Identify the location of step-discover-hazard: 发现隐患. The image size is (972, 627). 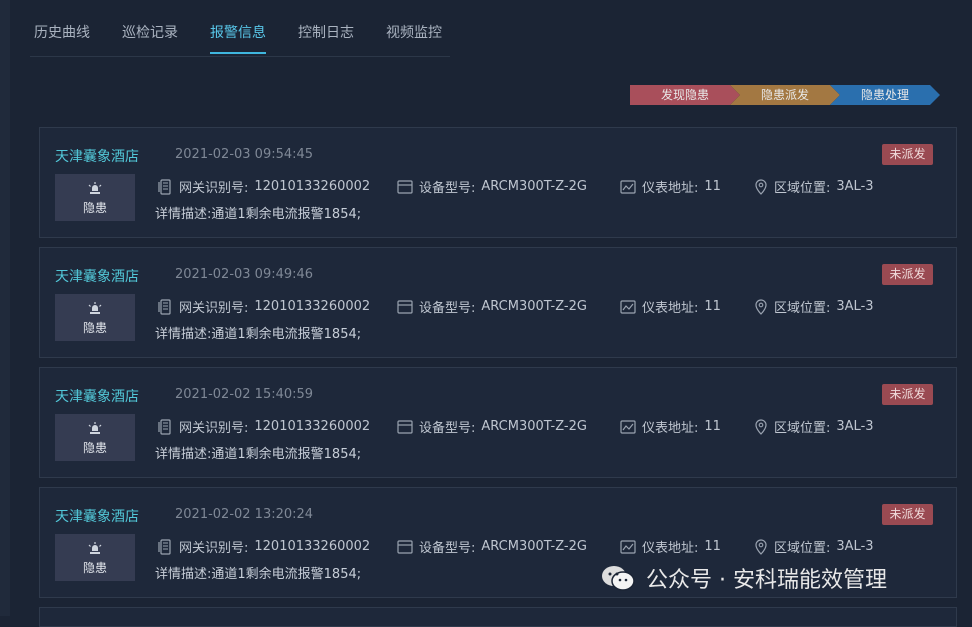
(685, 95).